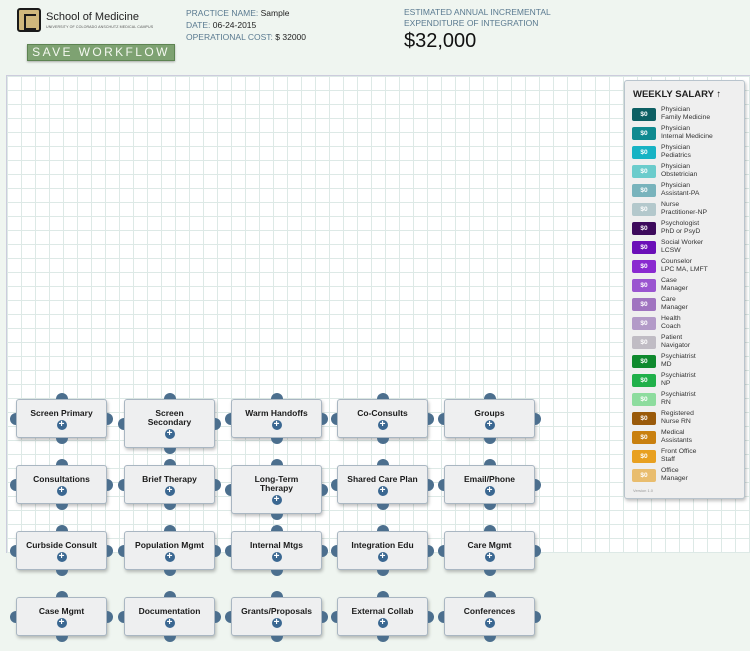  What do you see at coordinates (276, 550) in the screenshot?
I see `workflow-node: Internal Mtgs +` at bounding box center [276, 550].